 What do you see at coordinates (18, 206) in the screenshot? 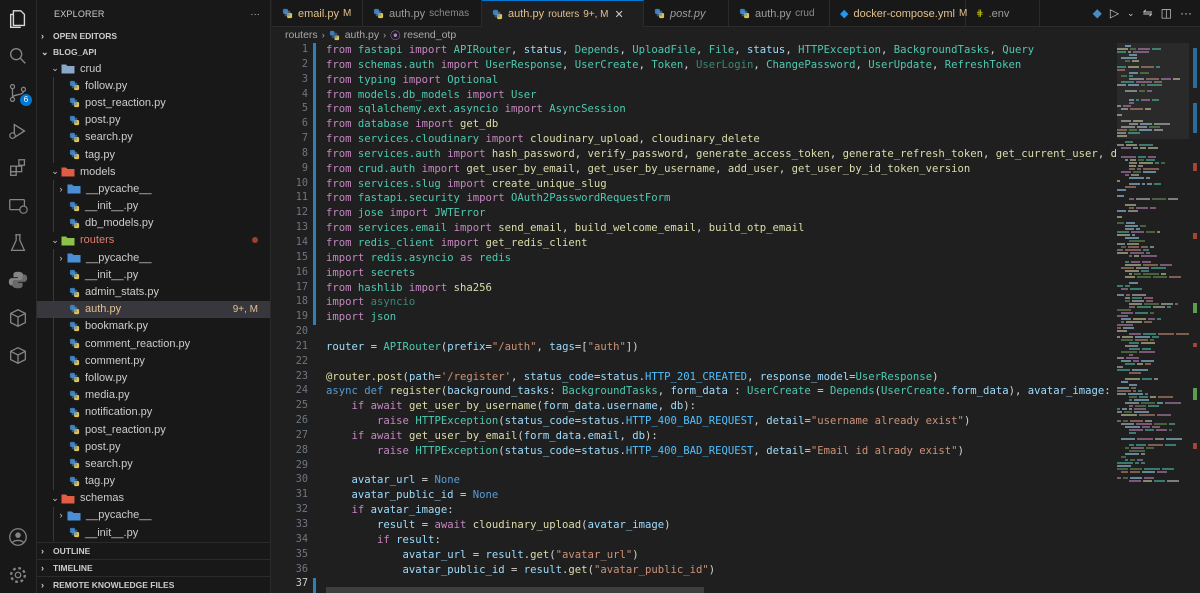
I see `remote-explorer-icon` at bounding box center [18, 206].